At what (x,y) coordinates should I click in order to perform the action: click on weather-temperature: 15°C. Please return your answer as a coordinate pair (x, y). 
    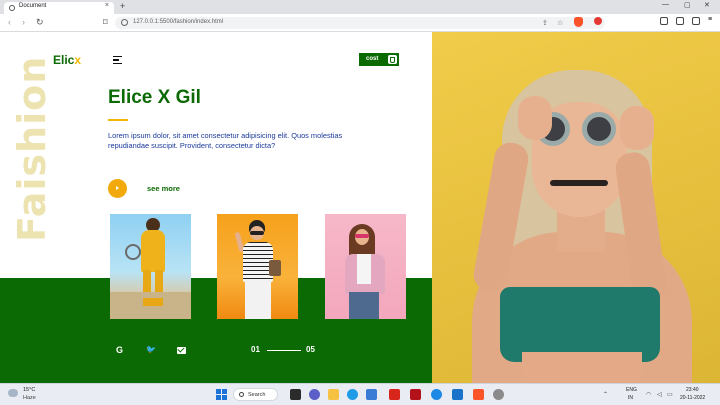
    Looking at the image, I should click on (29, 390).